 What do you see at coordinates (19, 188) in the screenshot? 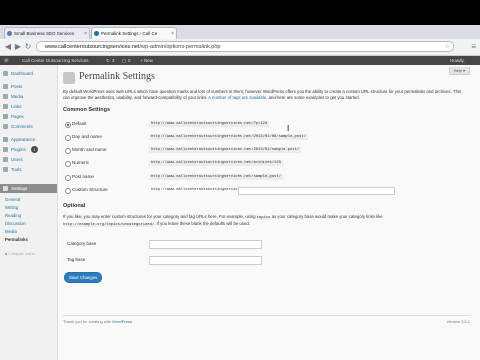
I see `sidebar-item-label: Settings` at bounding box center [19, 188].